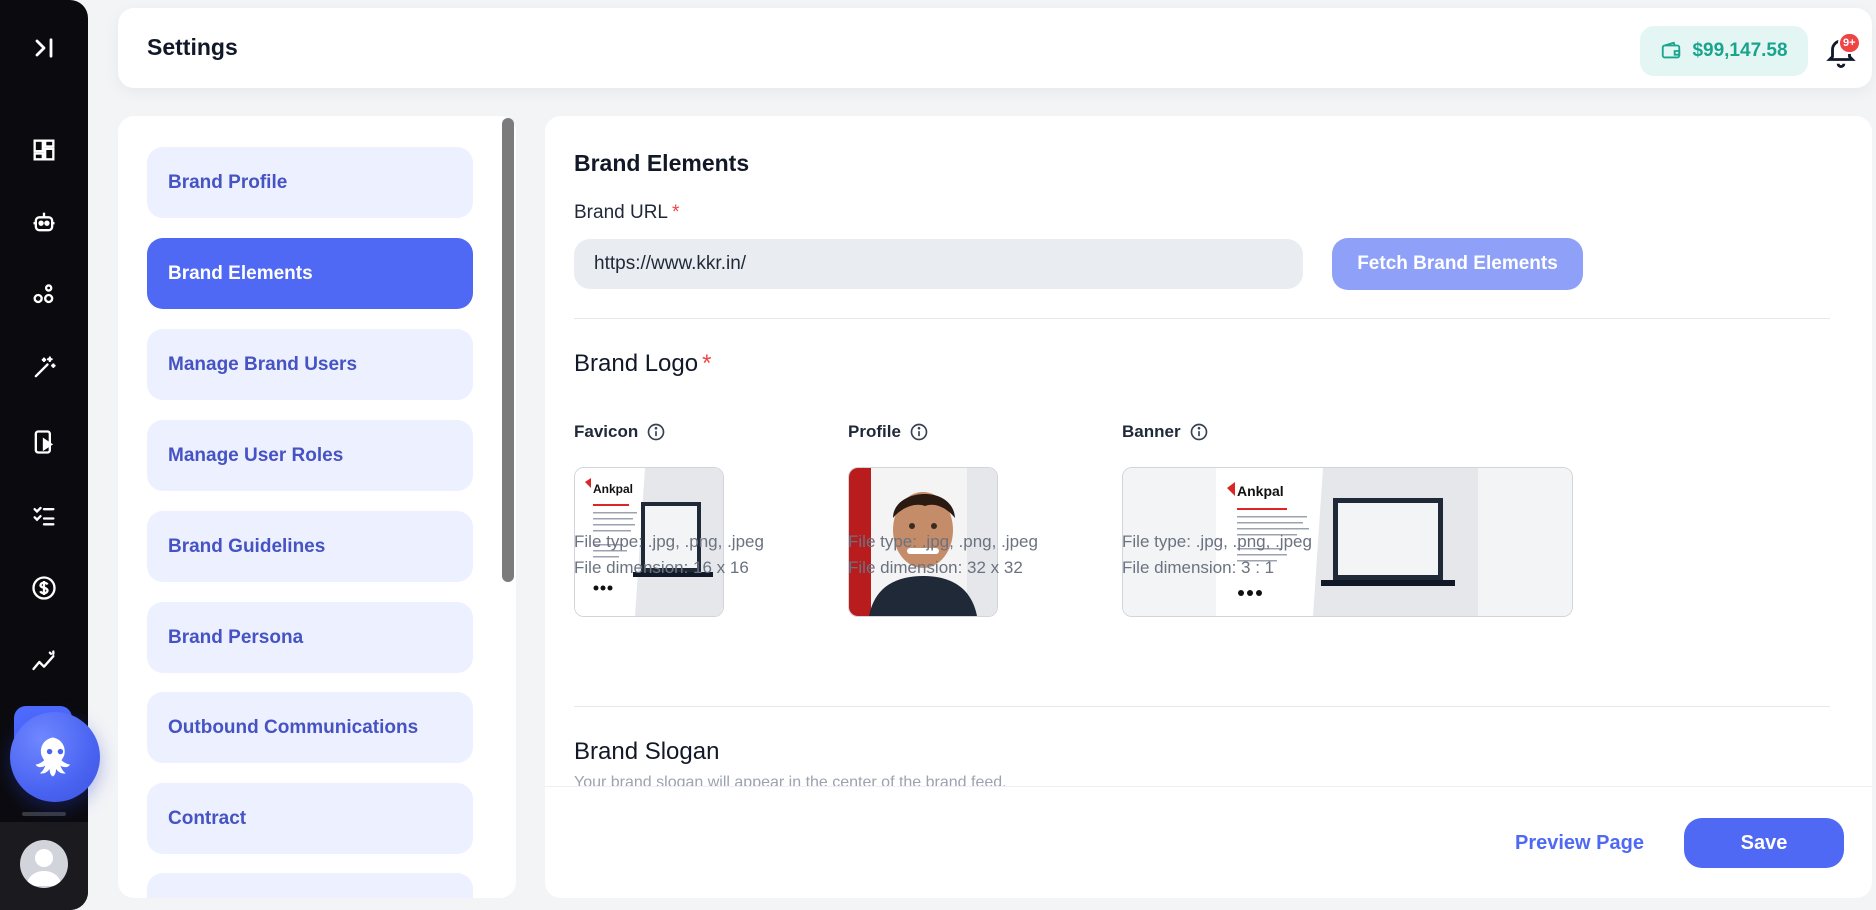  Describe the element at coordinates (192, 47) in the screenshot. I see `page-title: Settings` at that location.